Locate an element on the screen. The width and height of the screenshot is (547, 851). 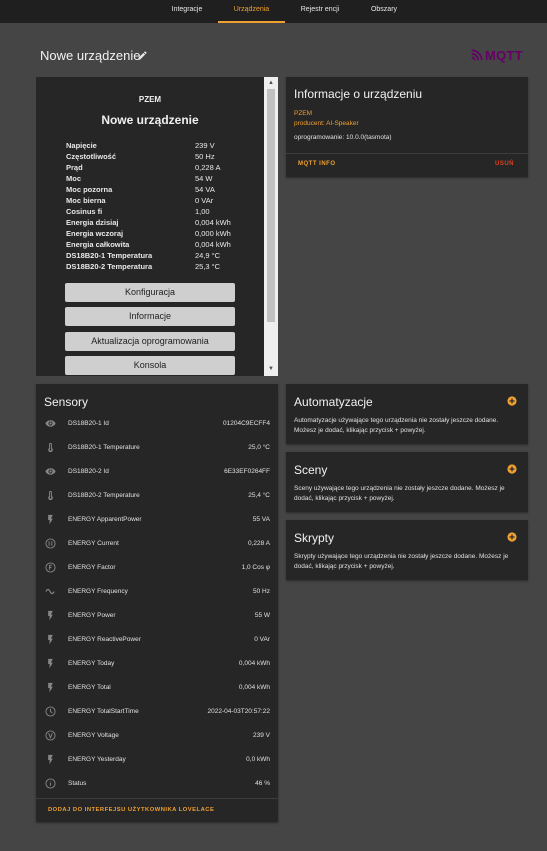
sensor-row: DS18B20-2 Temperature 25,4 °C is located at coordinates (157, 496).